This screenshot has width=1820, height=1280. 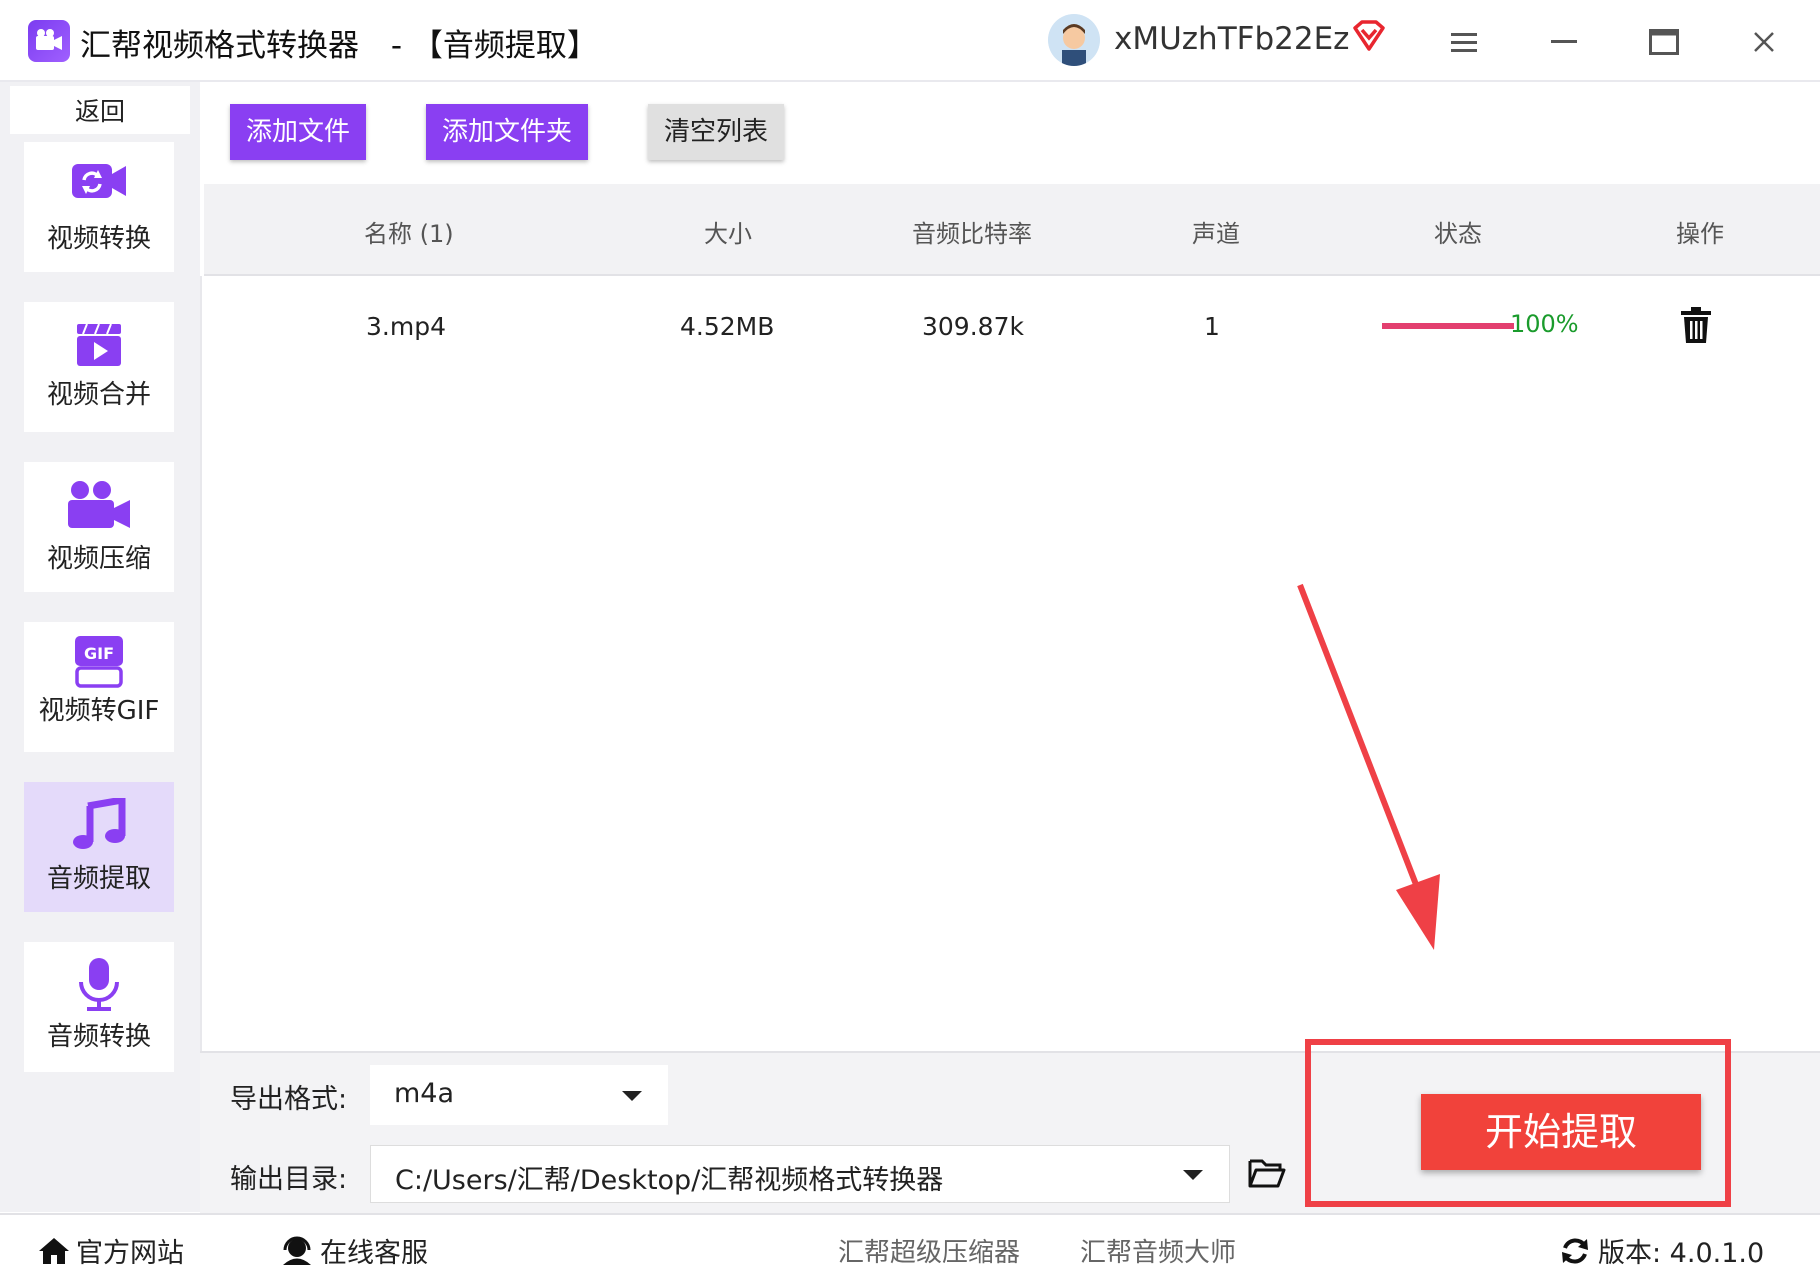 I want to click on column-header-name: 名称 (1), so click(x=409, y=231).